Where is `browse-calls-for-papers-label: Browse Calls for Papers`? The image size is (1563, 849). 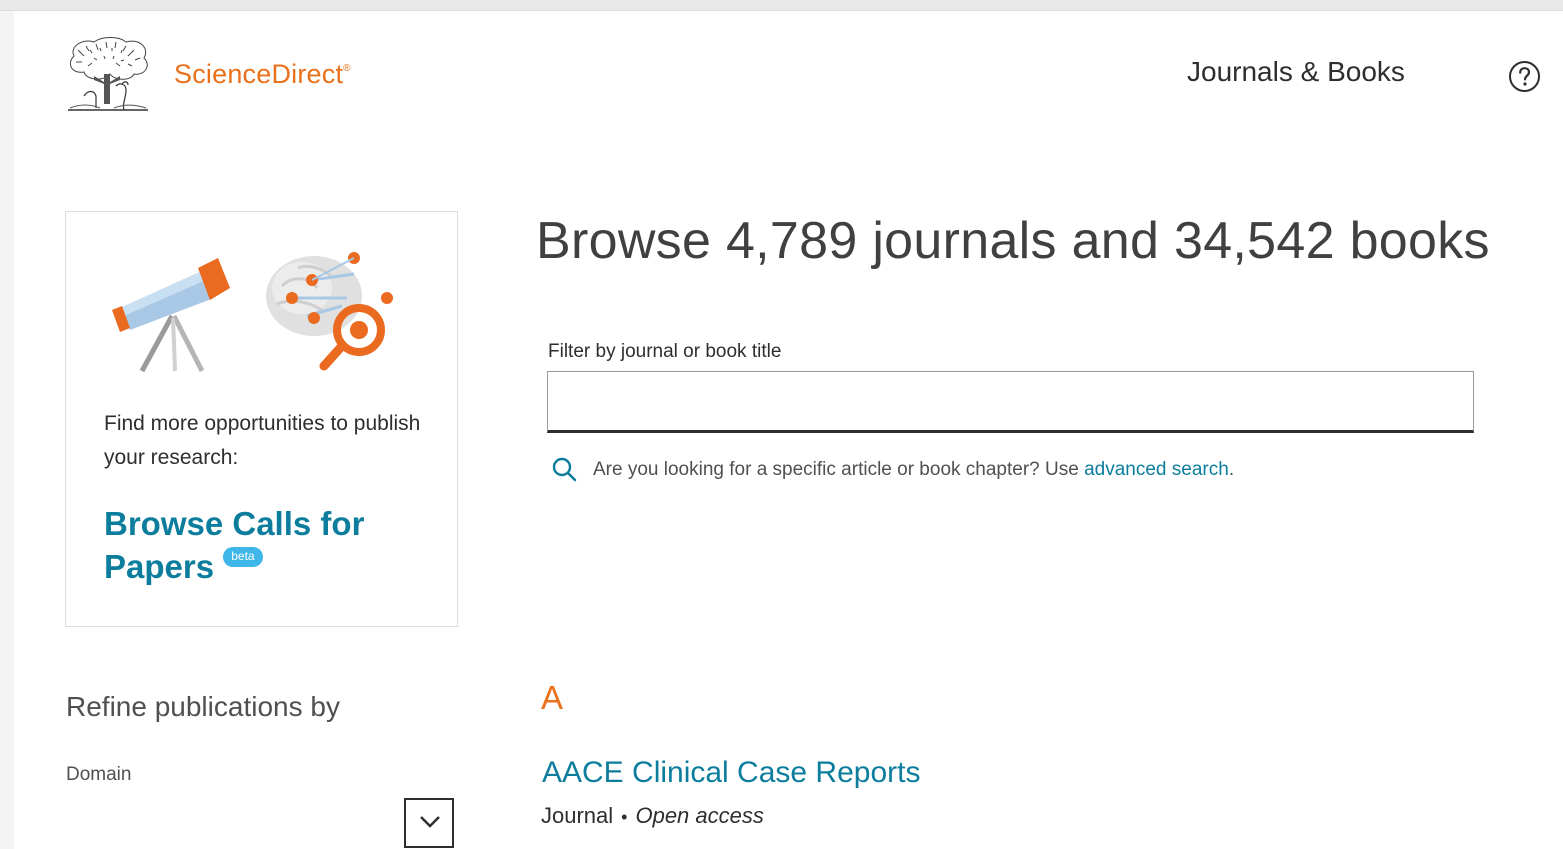 browse-calls-for-papers-label: Browse Calls for Papers is located at coordinates (234, 545).